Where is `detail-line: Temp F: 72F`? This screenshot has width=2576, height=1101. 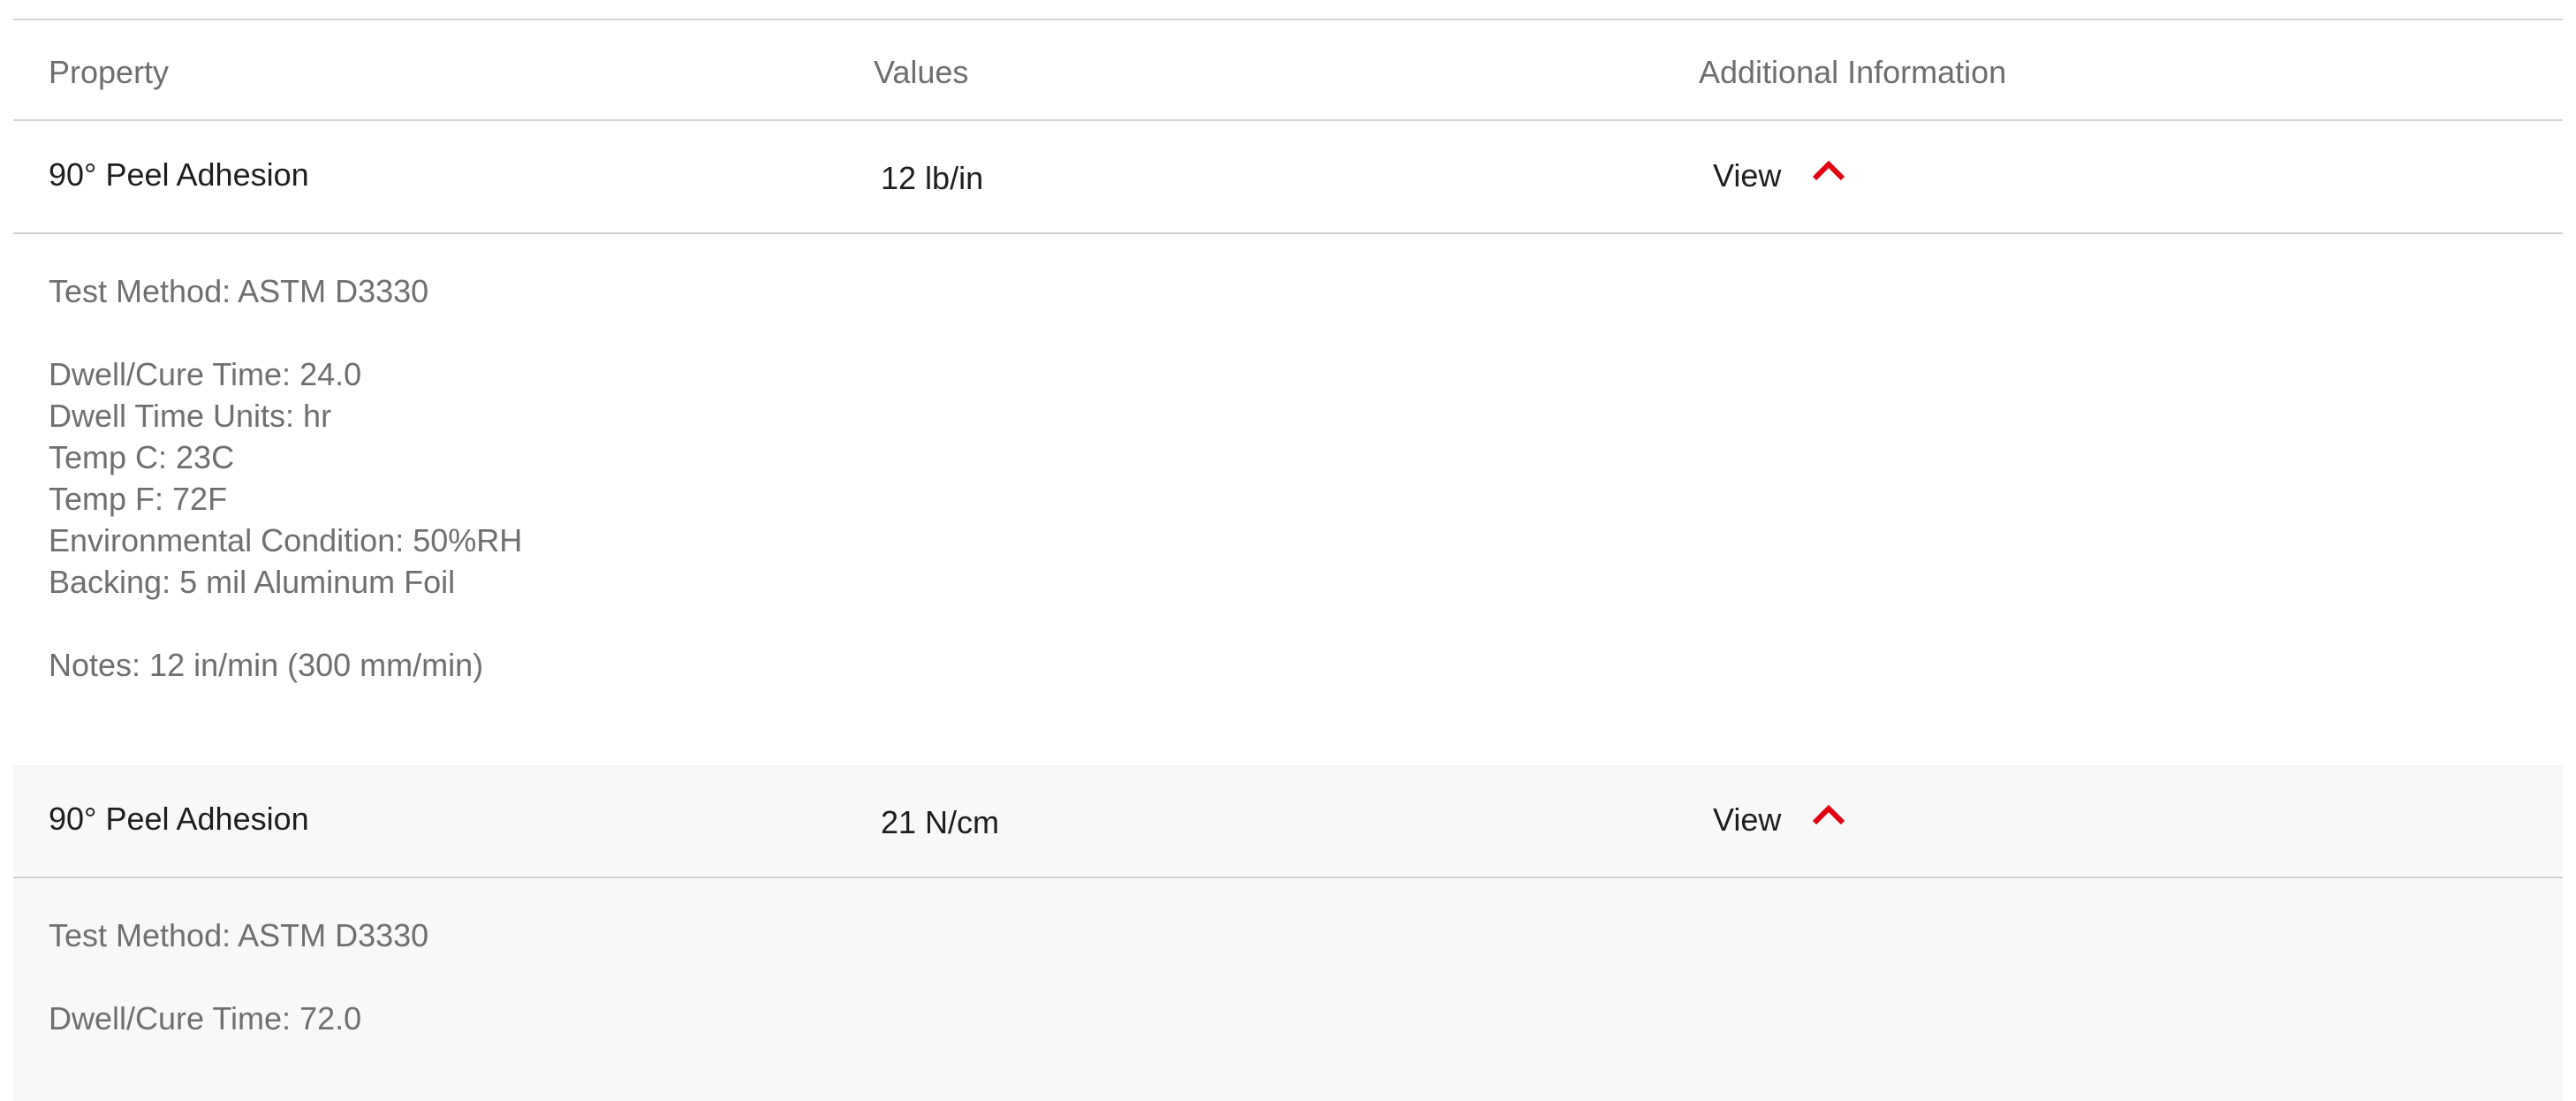
detail-line: Temp F: 72F is located at coordinates (139, 499).